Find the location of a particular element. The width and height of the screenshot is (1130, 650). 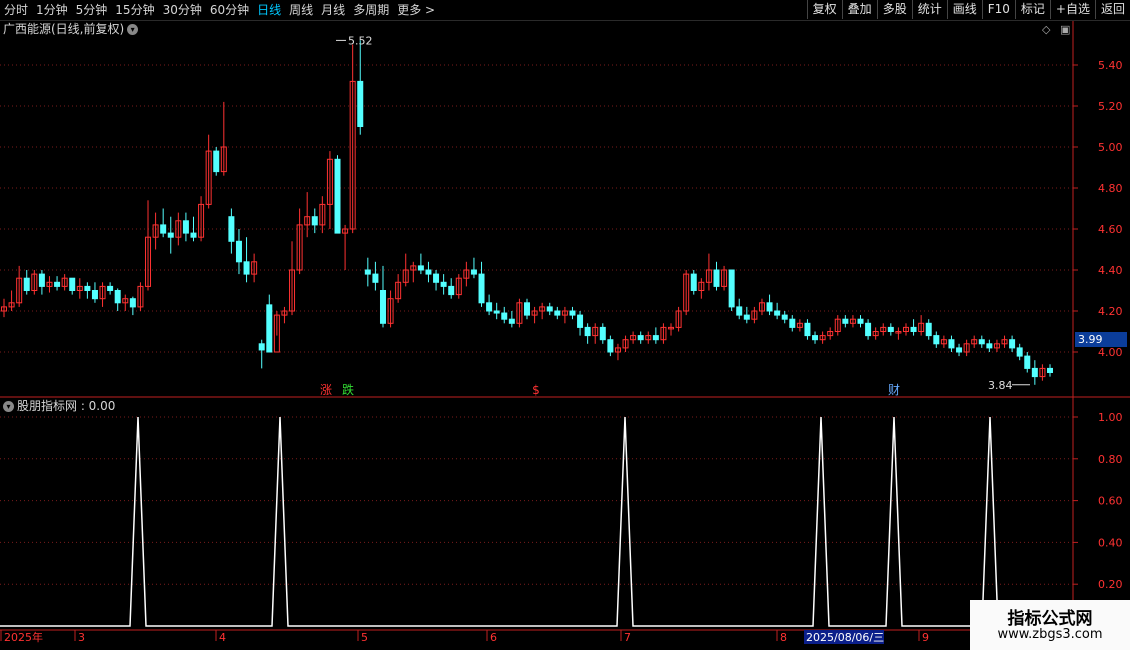

diamond-icon: ◇ is located at coordinates (1046, 29).